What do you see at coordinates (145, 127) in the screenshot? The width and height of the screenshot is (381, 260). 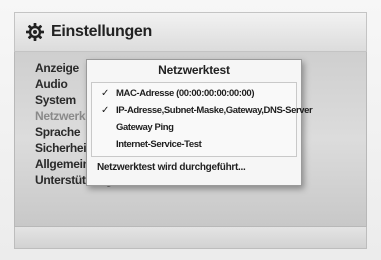 I see `test-label: Gateway Ping` at bounding box center [145, 127].